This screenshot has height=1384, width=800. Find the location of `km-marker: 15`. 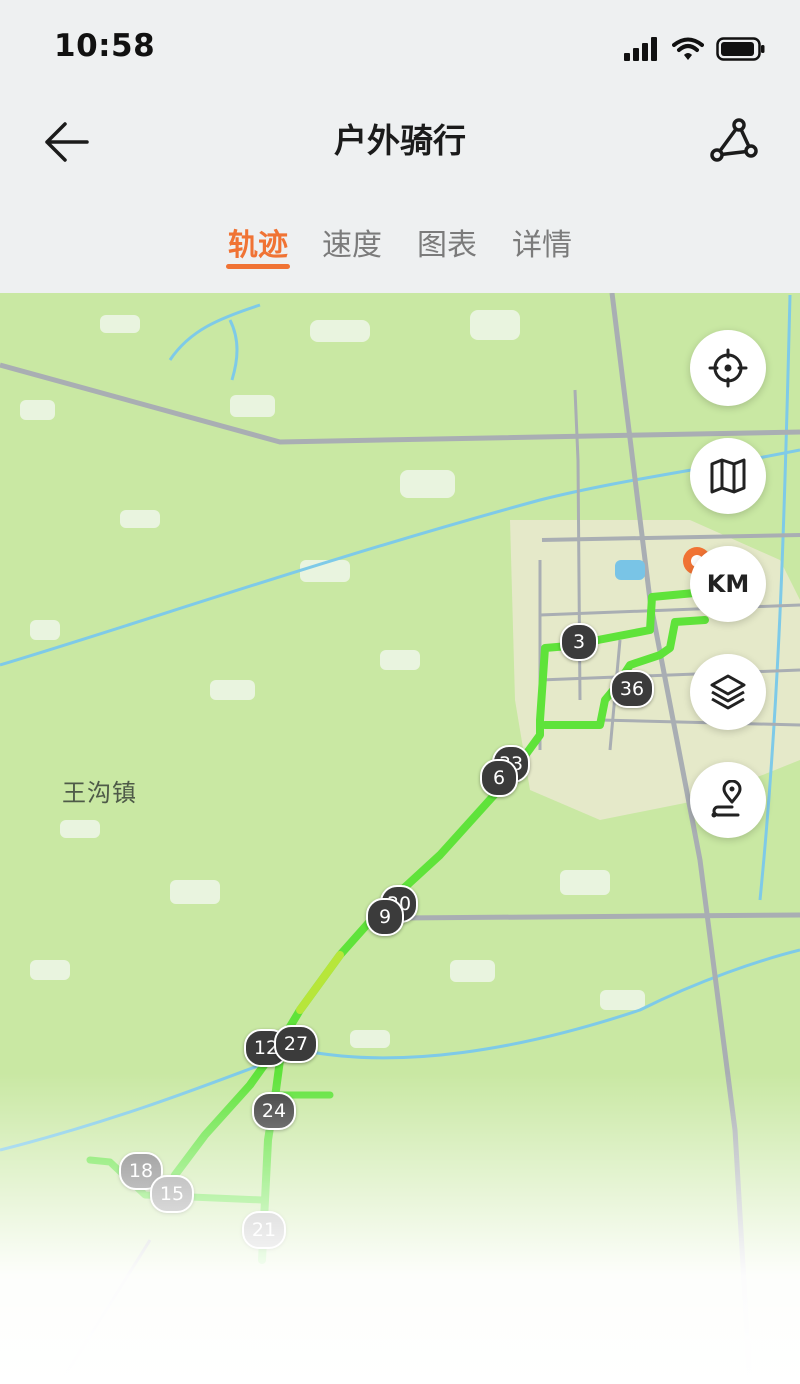

km-marker: 15 is located at coordinates (172, 1194).